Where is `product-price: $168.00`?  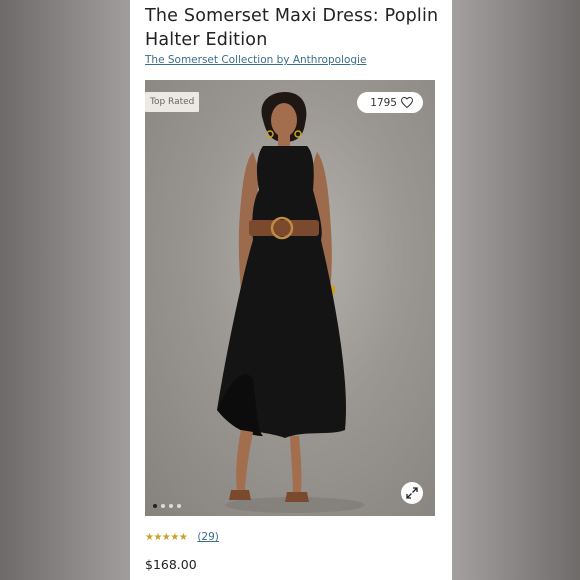
product-price: $168.00 is located at coordinates (171, 564).